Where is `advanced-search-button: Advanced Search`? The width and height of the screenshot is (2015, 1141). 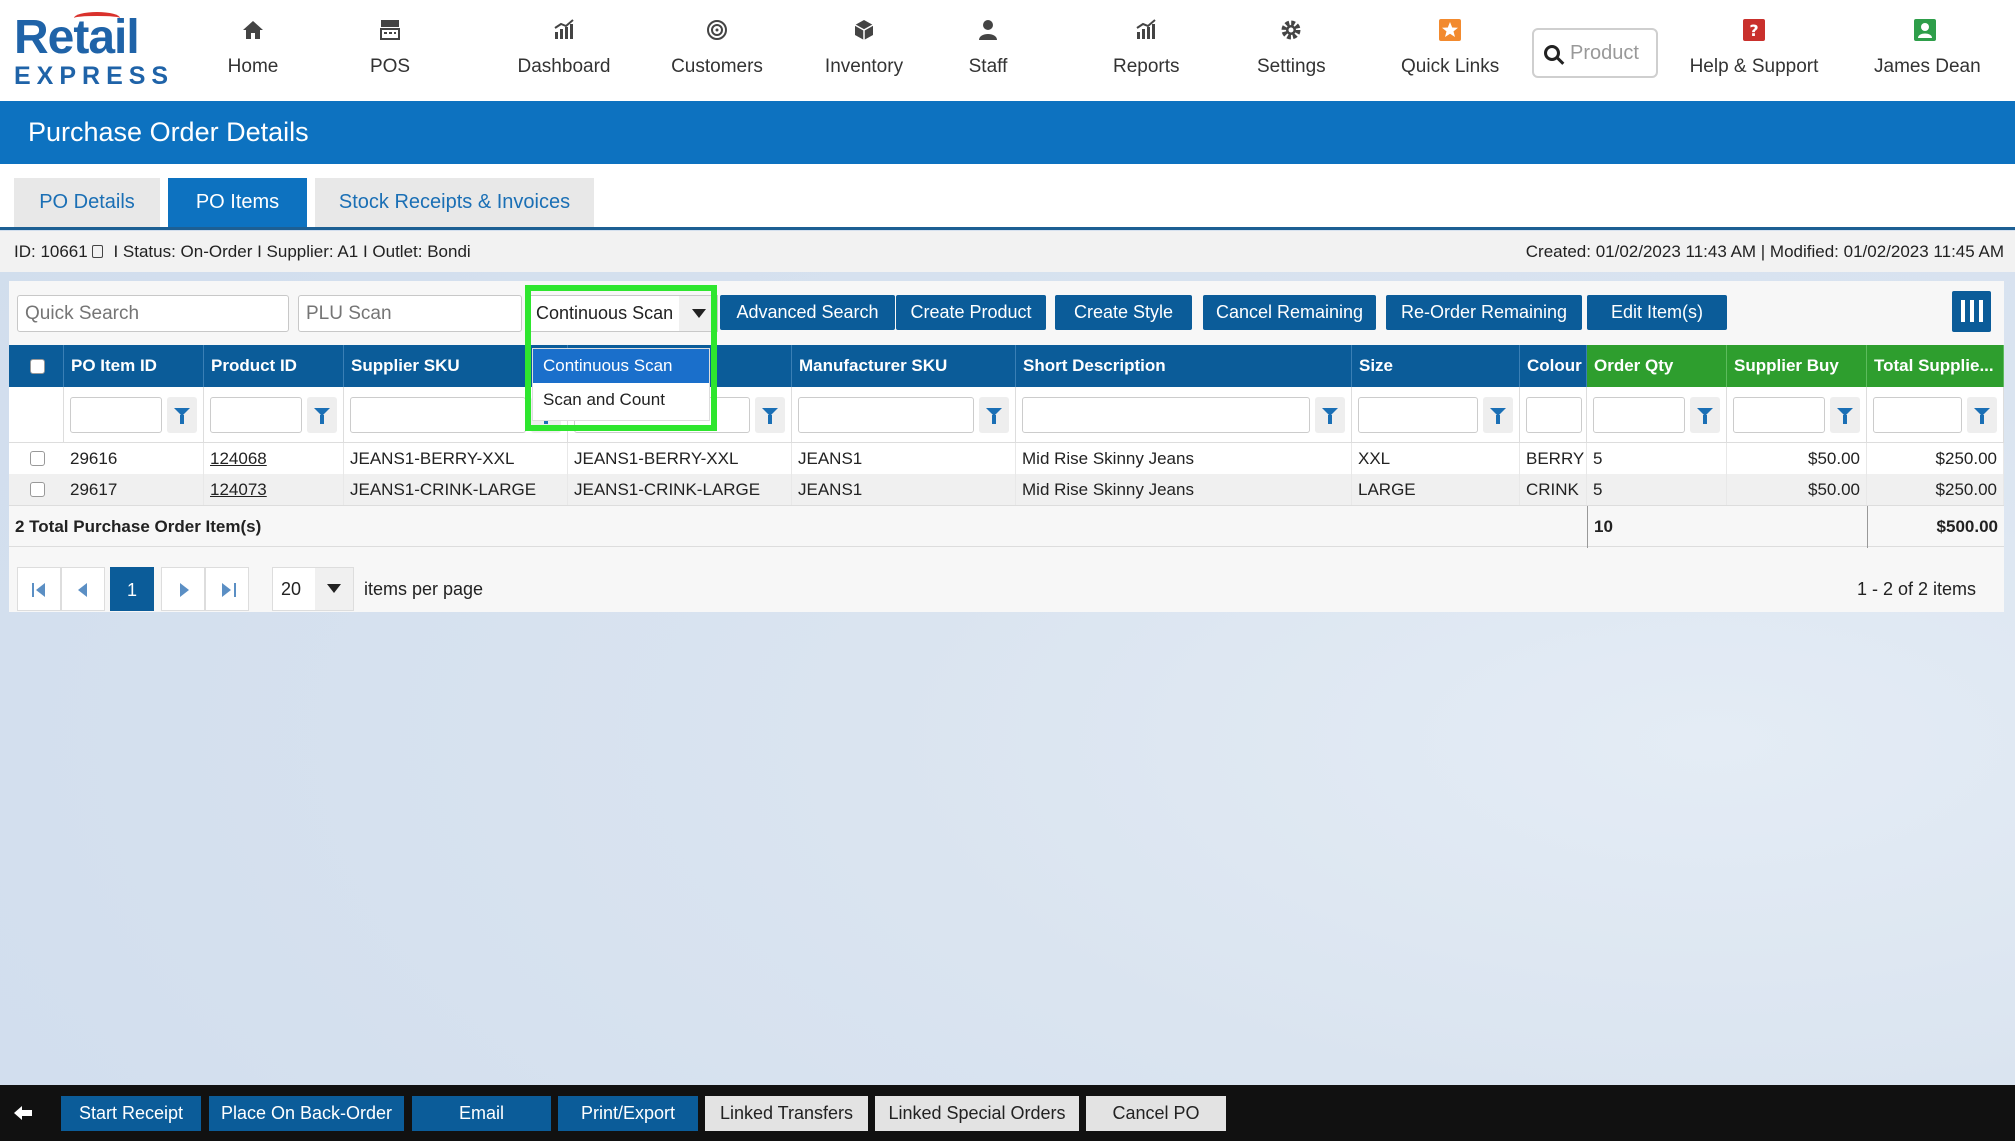
advanced-search-button: Advanced Search is located at coordinates (807, 312).